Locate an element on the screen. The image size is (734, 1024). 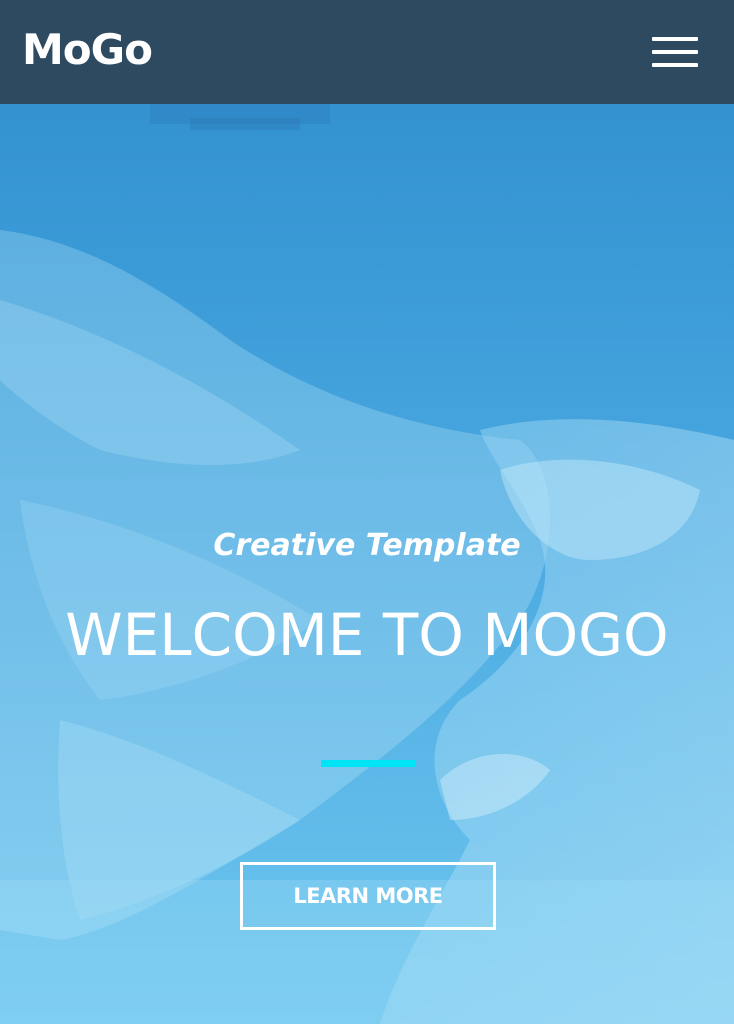
hero-subtitle: Creative Template is located at coordinates (367, 545).